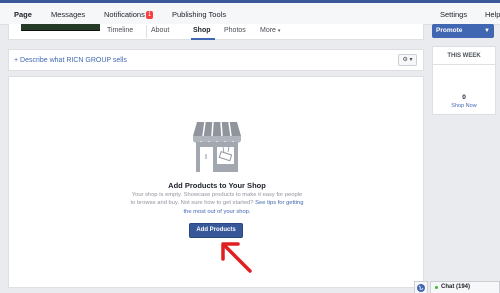 This screenshot has height=293, width=500. Describe the element at coordinates (456, 287) in the screenshot. I see `chat-label: Chat (194)` at that location.